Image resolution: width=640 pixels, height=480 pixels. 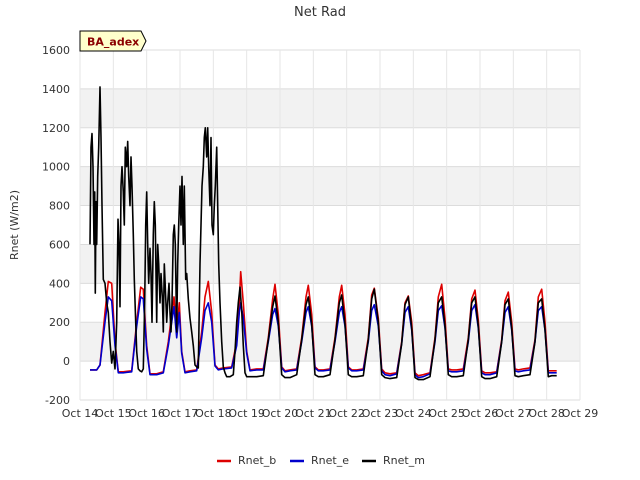 What do you see at coordinates (113, 413) in the screenshot?
I see `x-tick-label: Oct 15` at bounding box center [113, 413].